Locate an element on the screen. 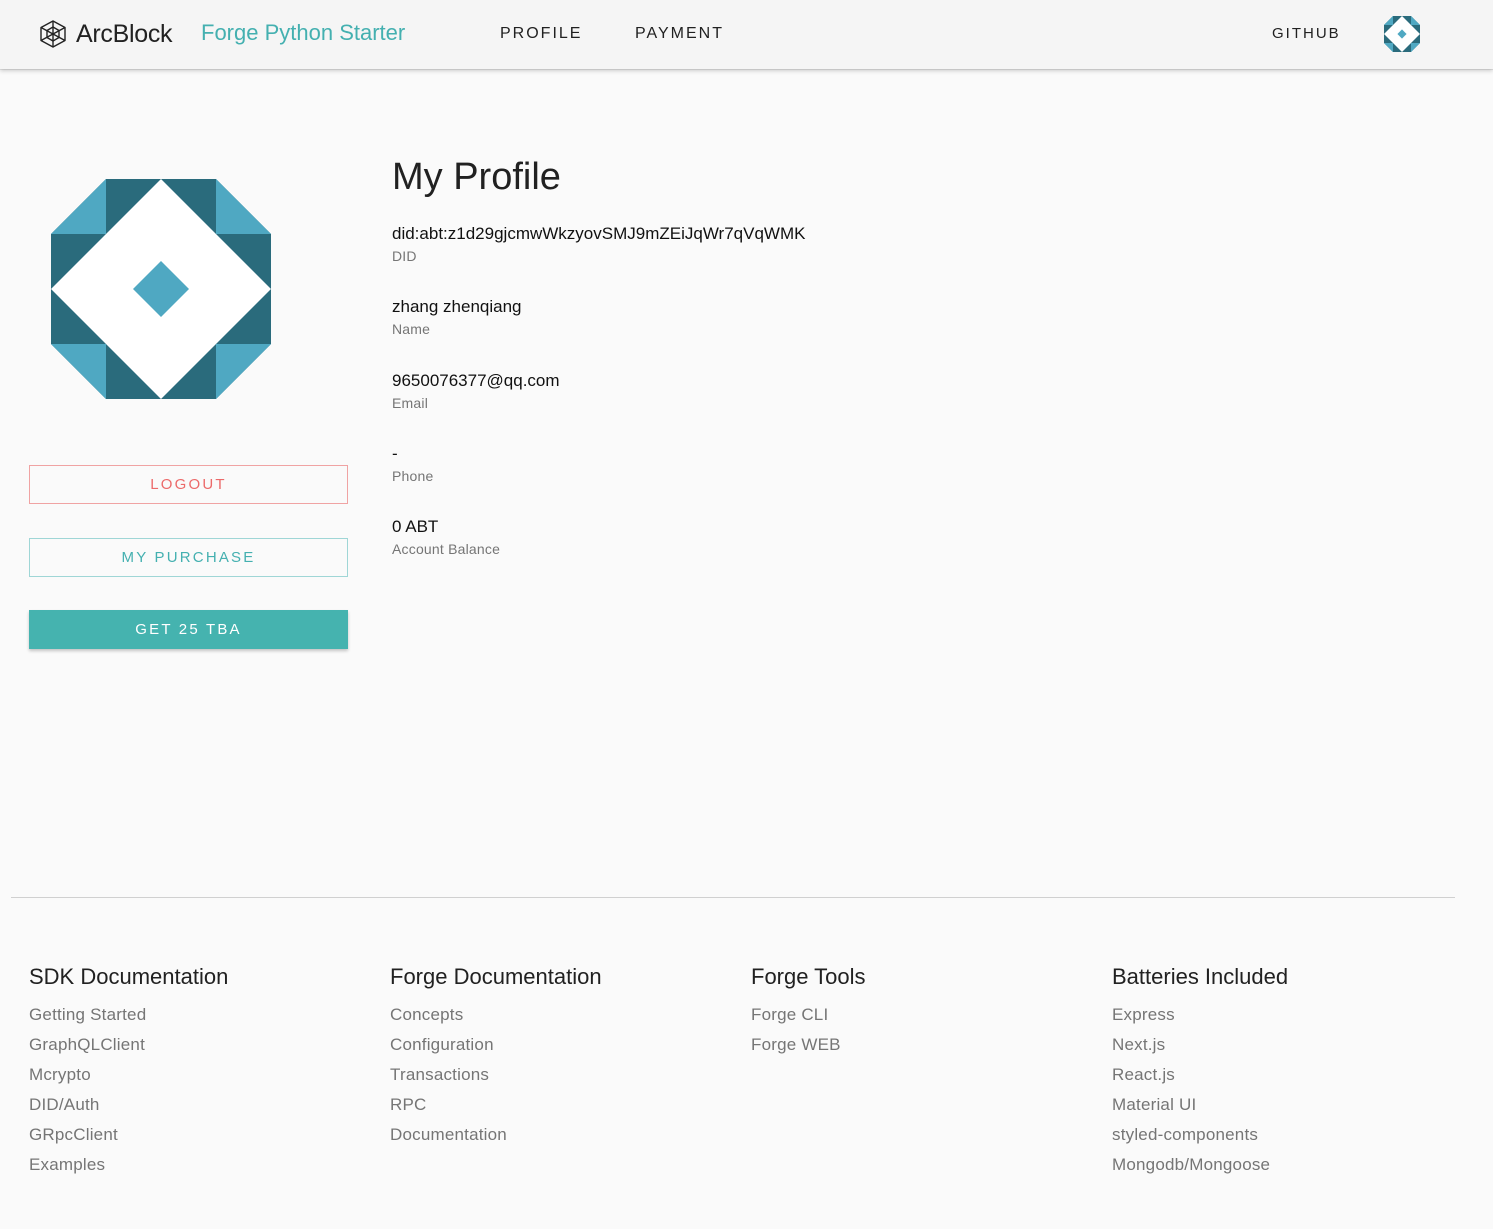 Image resolution: width=1493 pixels, height=1229 pixels. brand-name: ArcBlock is located at coordinates (124, 33).